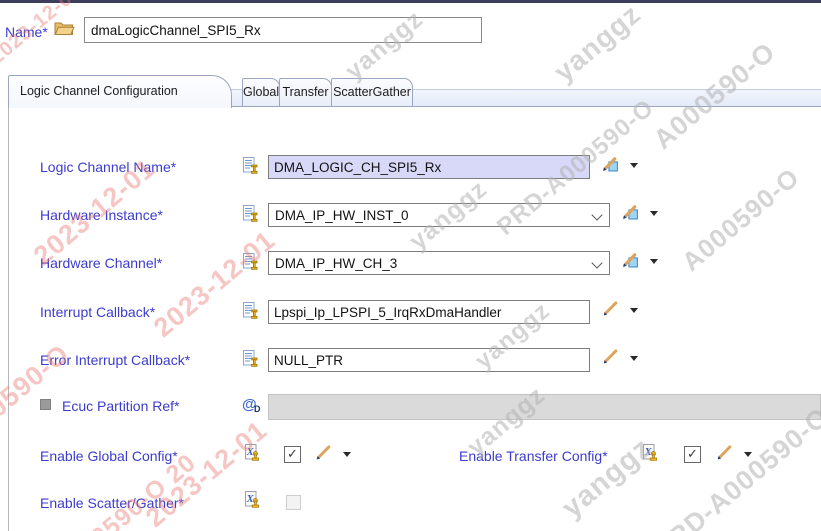  Describe the element at coordinates (115, 360) in the screenshot. I see `error-interrupt-callback-label: Error Interrupt Callback*` at that location.